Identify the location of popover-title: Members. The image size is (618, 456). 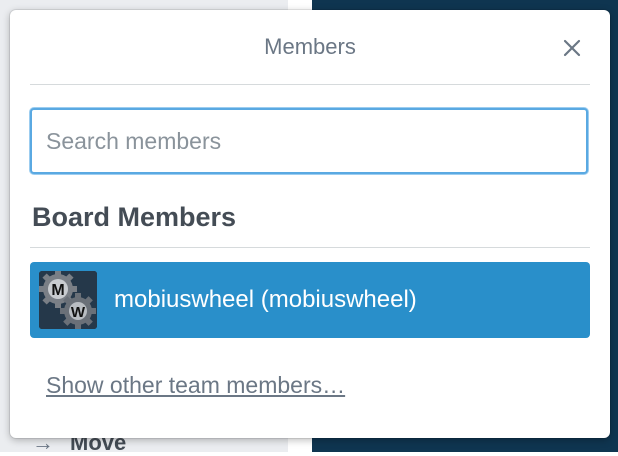
(310, 46).